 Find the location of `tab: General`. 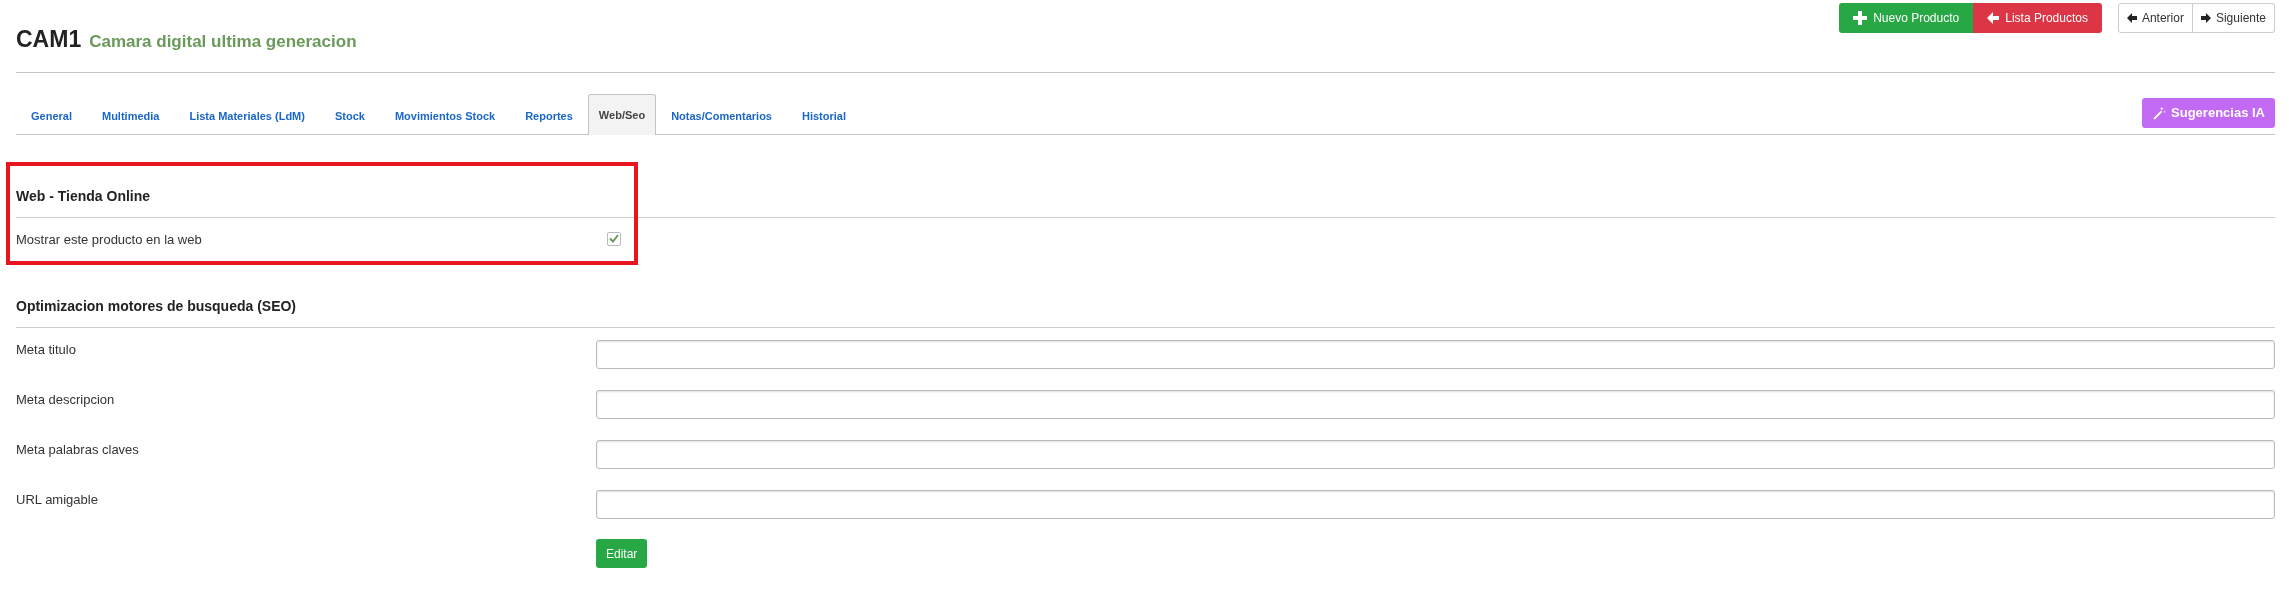

tab: General is located at coordinates (51, 116).